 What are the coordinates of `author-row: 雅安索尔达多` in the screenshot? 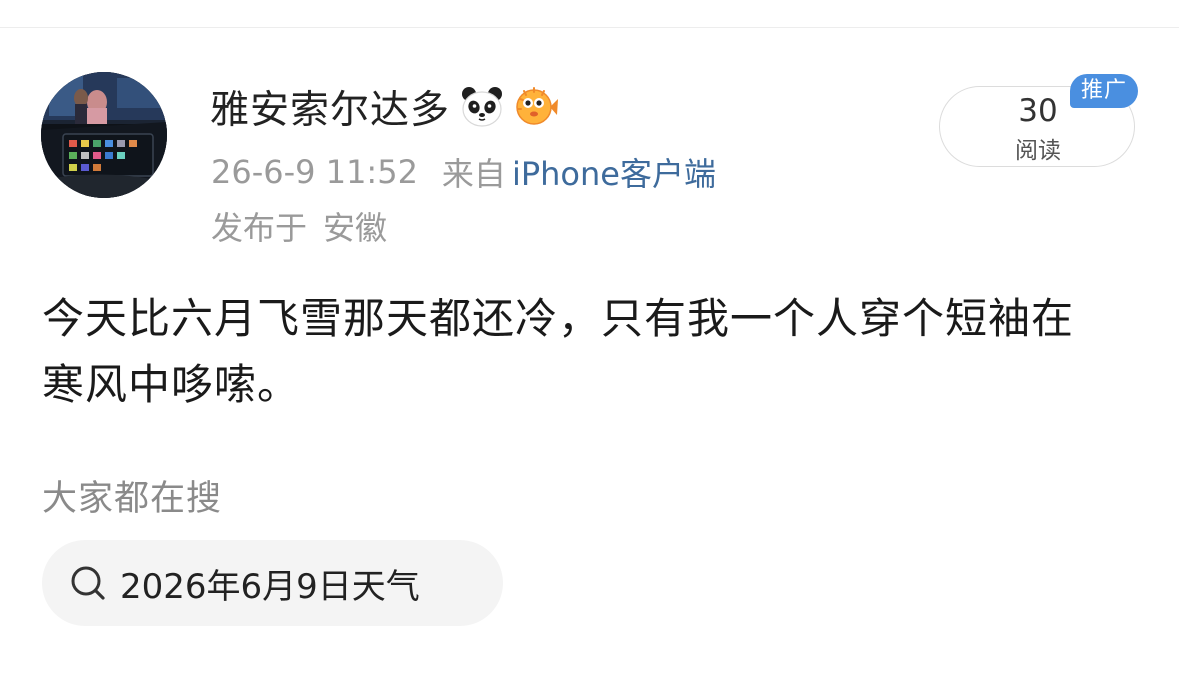 It's located at (384, 107).